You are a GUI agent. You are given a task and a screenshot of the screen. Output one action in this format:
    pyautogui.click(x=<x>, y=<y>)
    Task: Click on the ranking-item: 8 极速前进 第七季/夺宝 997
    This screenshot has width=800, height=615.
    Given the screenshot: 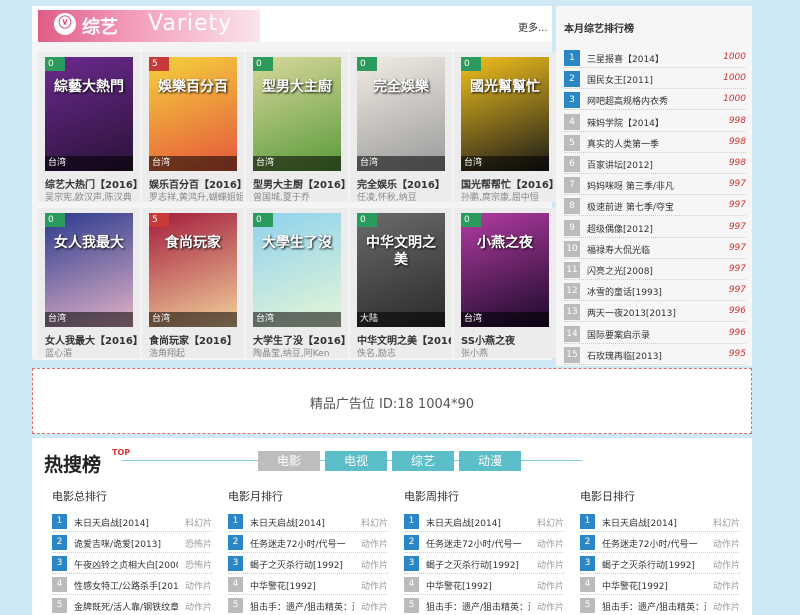 What is the action you would take?
    pyautogui.click(x=655, y=206)
    